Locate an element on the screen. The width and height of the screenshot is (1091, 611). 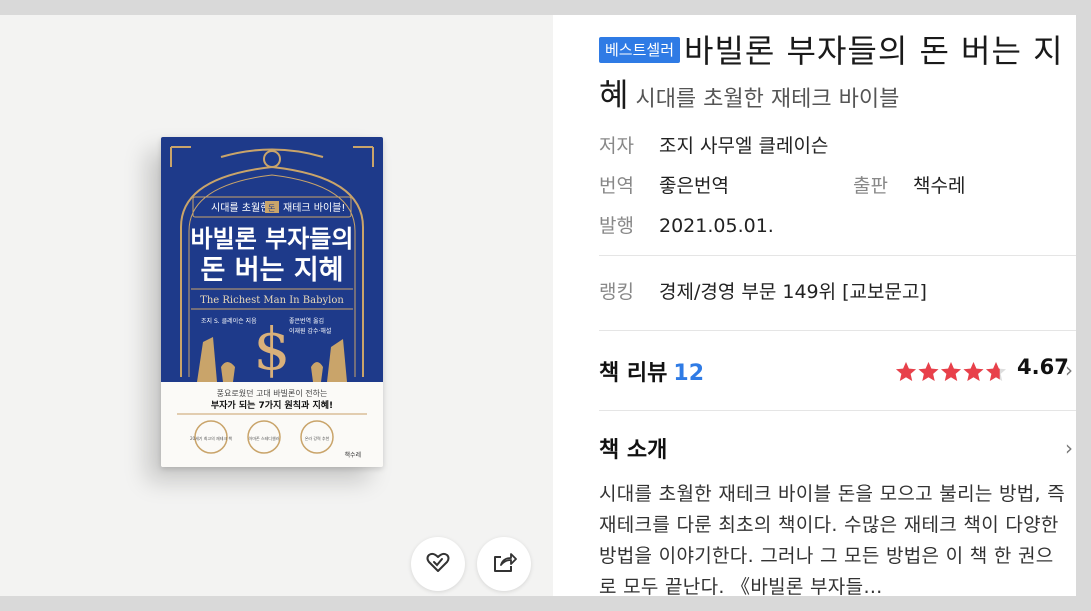
publish-date-label: 발행 is located at coordinates (616, 226).